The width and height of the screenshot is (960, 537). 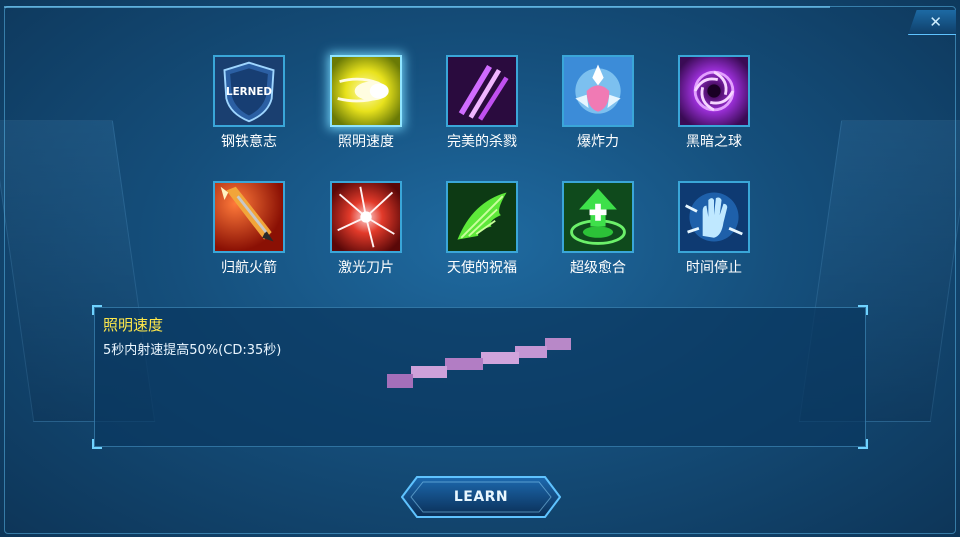 I want to click on skill-name: 激光刀片, so click(x=366, y=268).